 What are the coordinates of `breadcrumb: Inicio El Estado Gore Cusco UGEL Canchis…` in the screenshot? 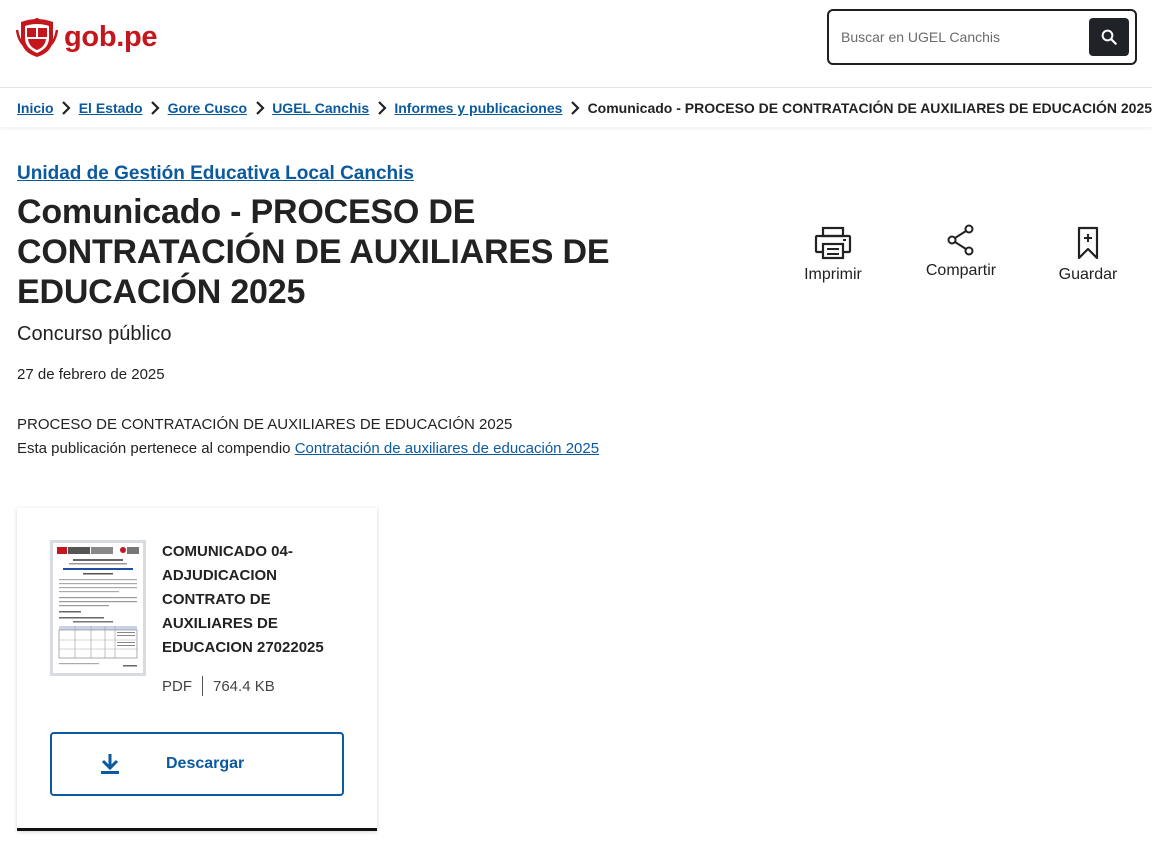 It's located at (576, 108).